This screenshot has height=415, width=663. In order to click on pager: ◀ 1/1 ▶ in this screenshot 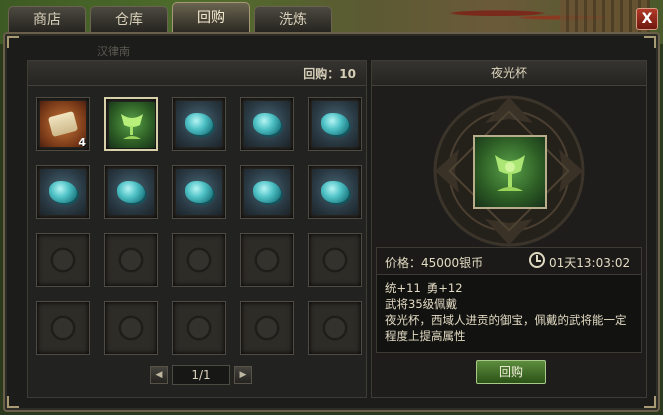, I will do `click(201, 375)`.